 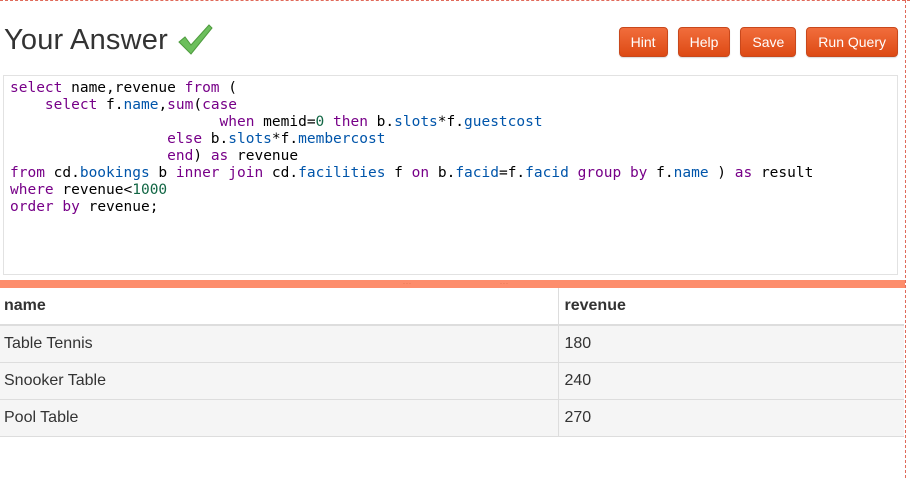 I want to click on cell-name: Pool Table, so click(x=279, y=418).